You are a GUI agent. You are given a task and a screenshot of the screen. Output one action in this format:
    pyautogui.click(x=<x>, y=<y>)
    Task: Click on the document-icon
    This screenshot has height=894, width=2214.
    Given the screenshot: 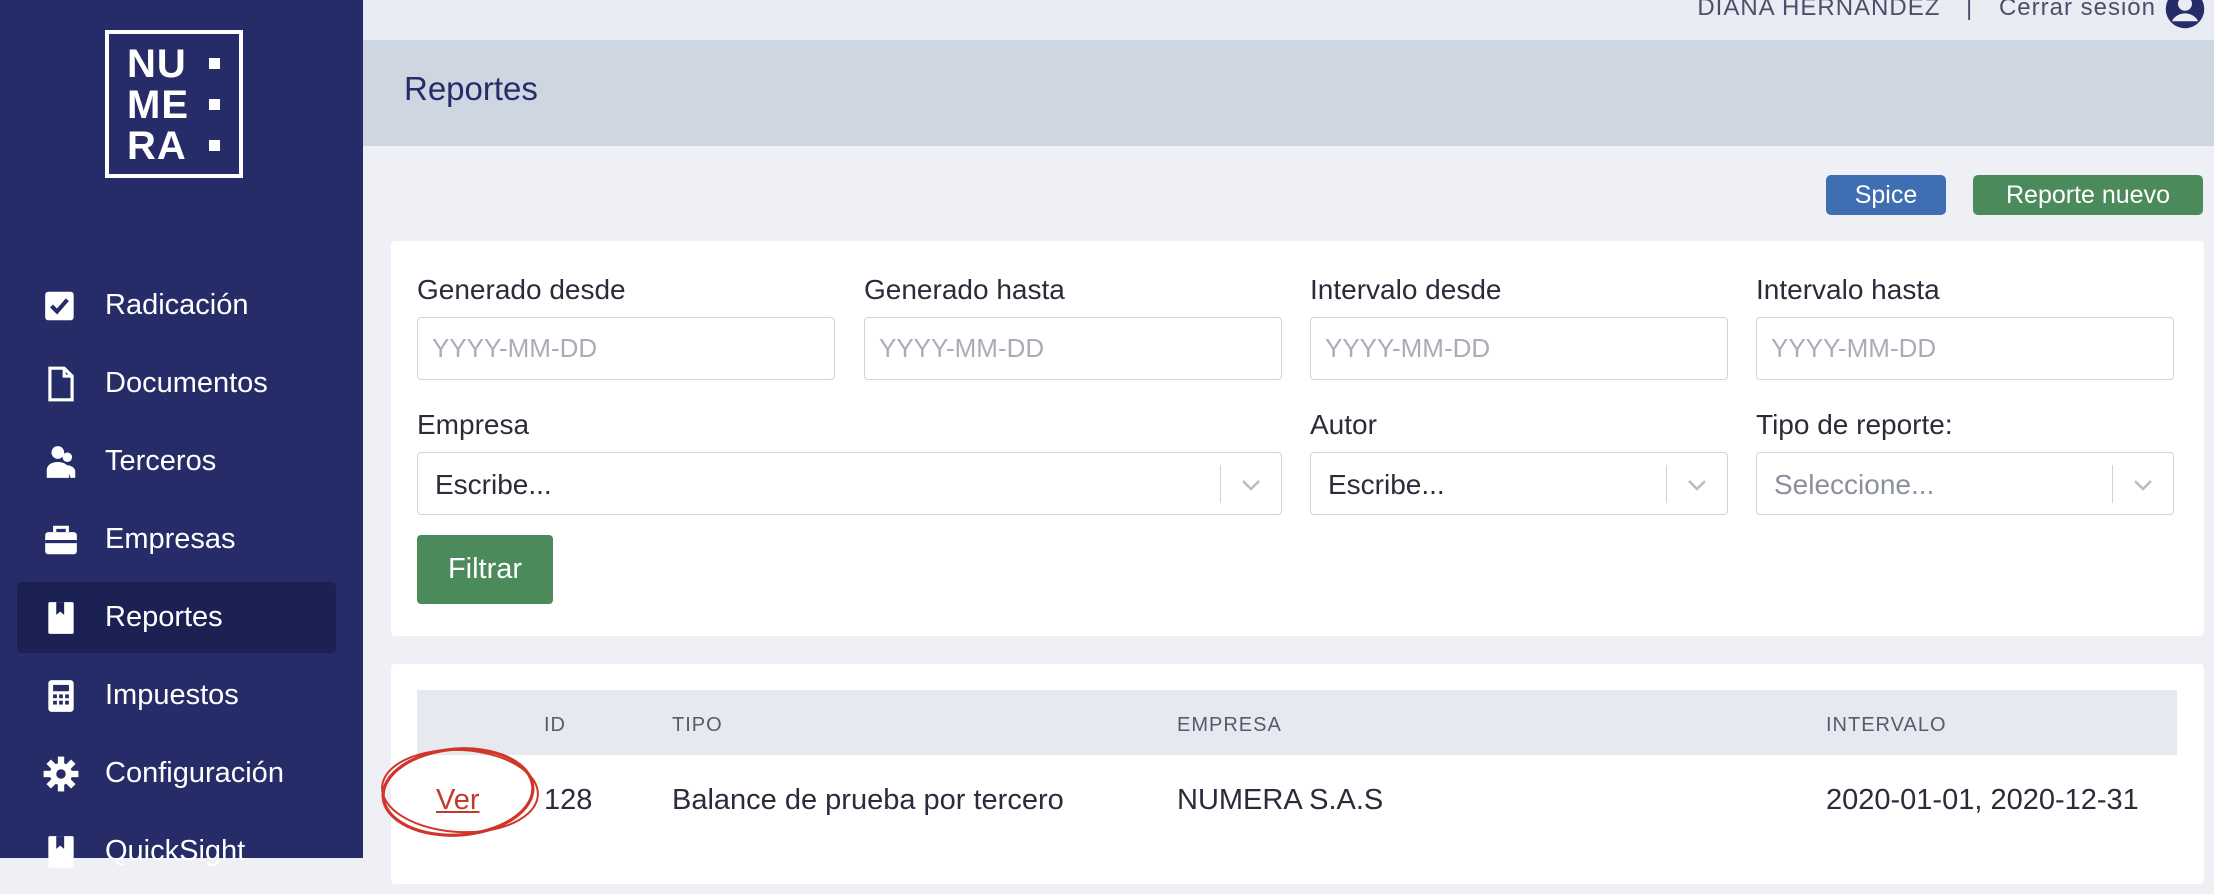 What is the action you would take?
    pyautogui.click(x=61, y=384)
    